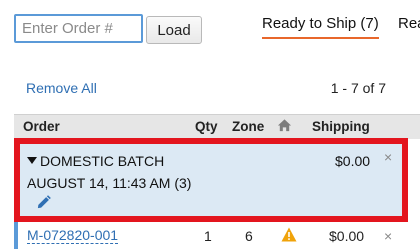 The height and width of the screenshot is (249, 420). What do you see at coordinates (248, 126) in the screenshot?
I see `column-header-zone: Zone` at bounding box center [248, 126].